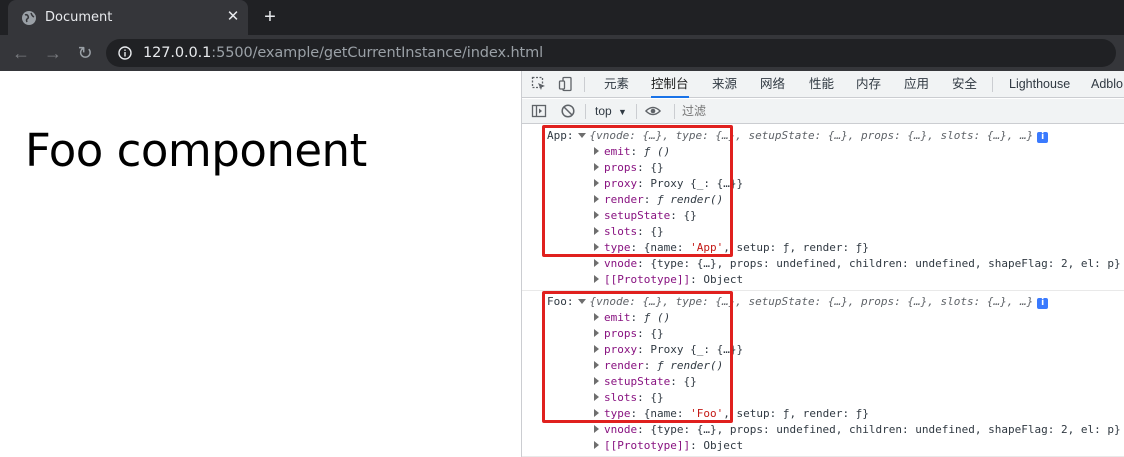 The width and height of the screenshot is (1124, 457). What do you see at coordinates (622, 112) in the screenshot?
I see `dropdown-arrow-icon: ▼` at bounding box center [622, 112].